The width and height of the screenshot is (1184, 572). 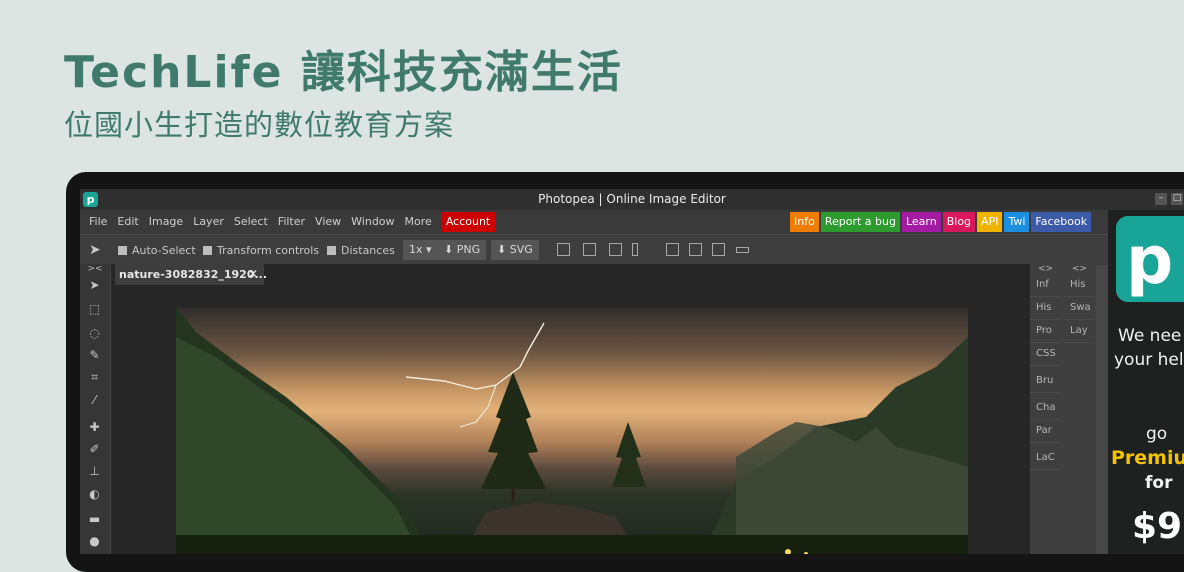 I want to click on menu-more: More, so click(x=418, y=222).